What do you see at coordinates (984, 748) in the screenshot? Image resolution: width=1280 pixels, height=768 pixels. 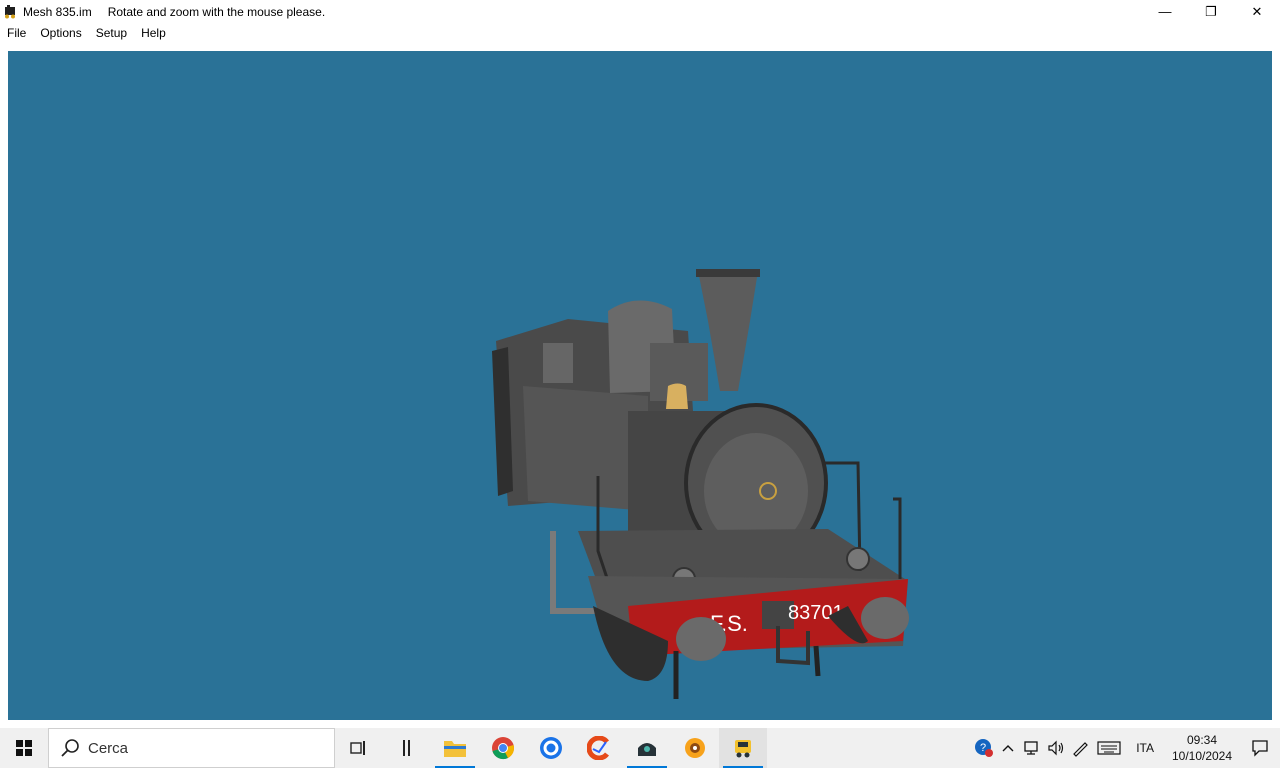 I see `help-alert-icon: ?` at bounding box center [984, 748].